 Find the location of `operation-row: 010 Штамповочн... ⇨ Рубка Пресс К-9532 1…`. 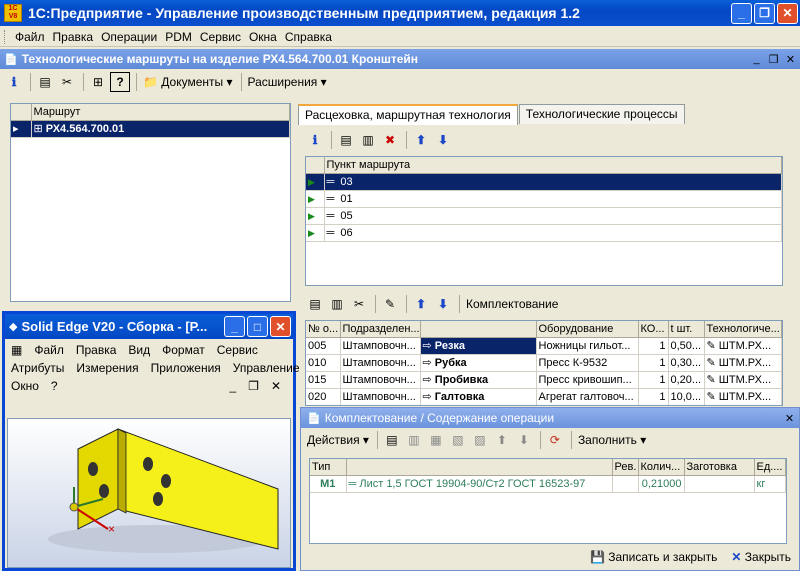

operation-row: 010 Штамповочн... ⇨ Рубка Пресс К-9532 1… is located at coordinates (544, 363).